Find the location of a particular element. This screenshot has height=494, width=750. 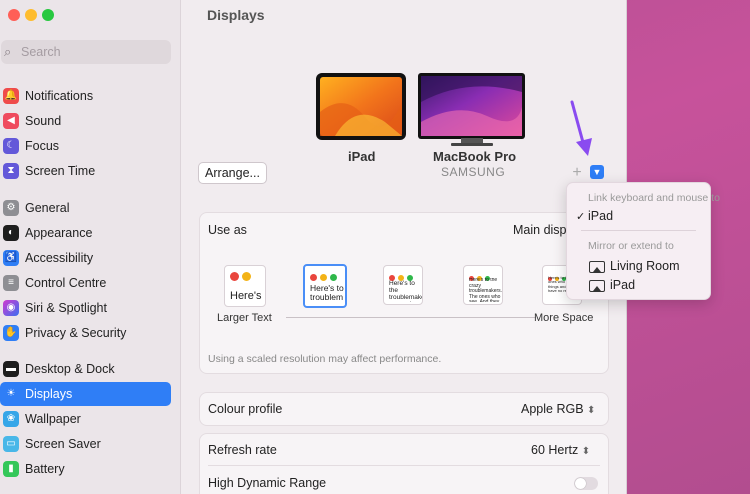

sidebar-item-displays: ☀ Displays is located at coordinates (85, 394).